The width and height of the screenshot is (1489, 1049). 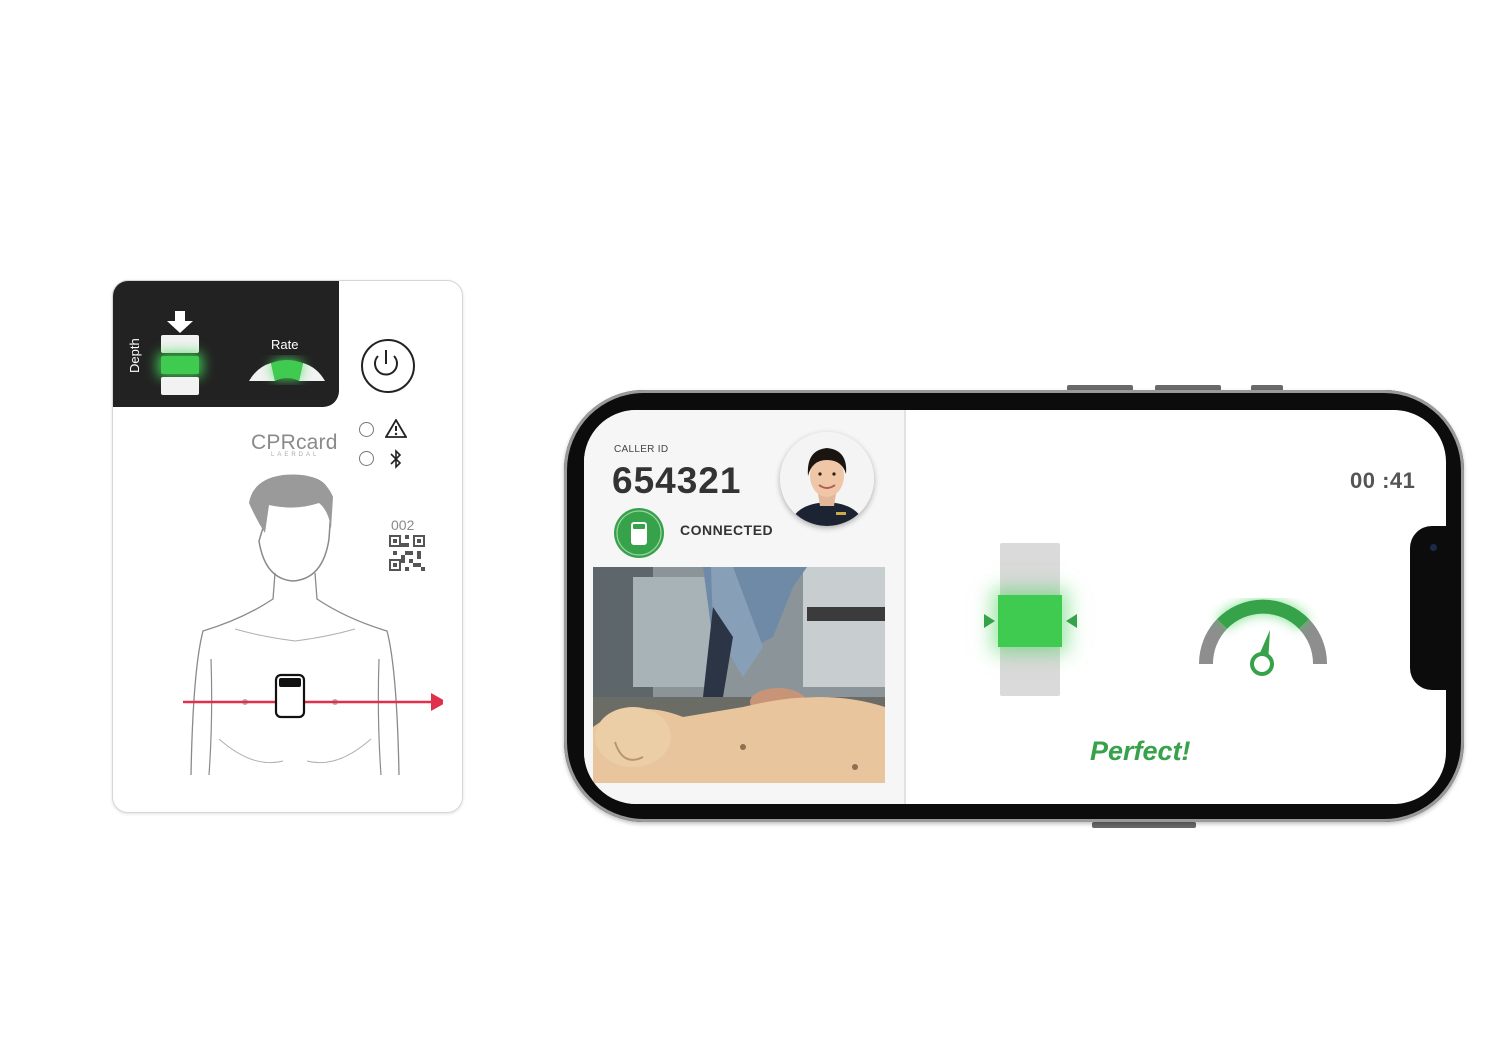 What do you see at coordinates (739, 675) in the screenshot?
I see `video-feed` at bounding box center [739, 675].